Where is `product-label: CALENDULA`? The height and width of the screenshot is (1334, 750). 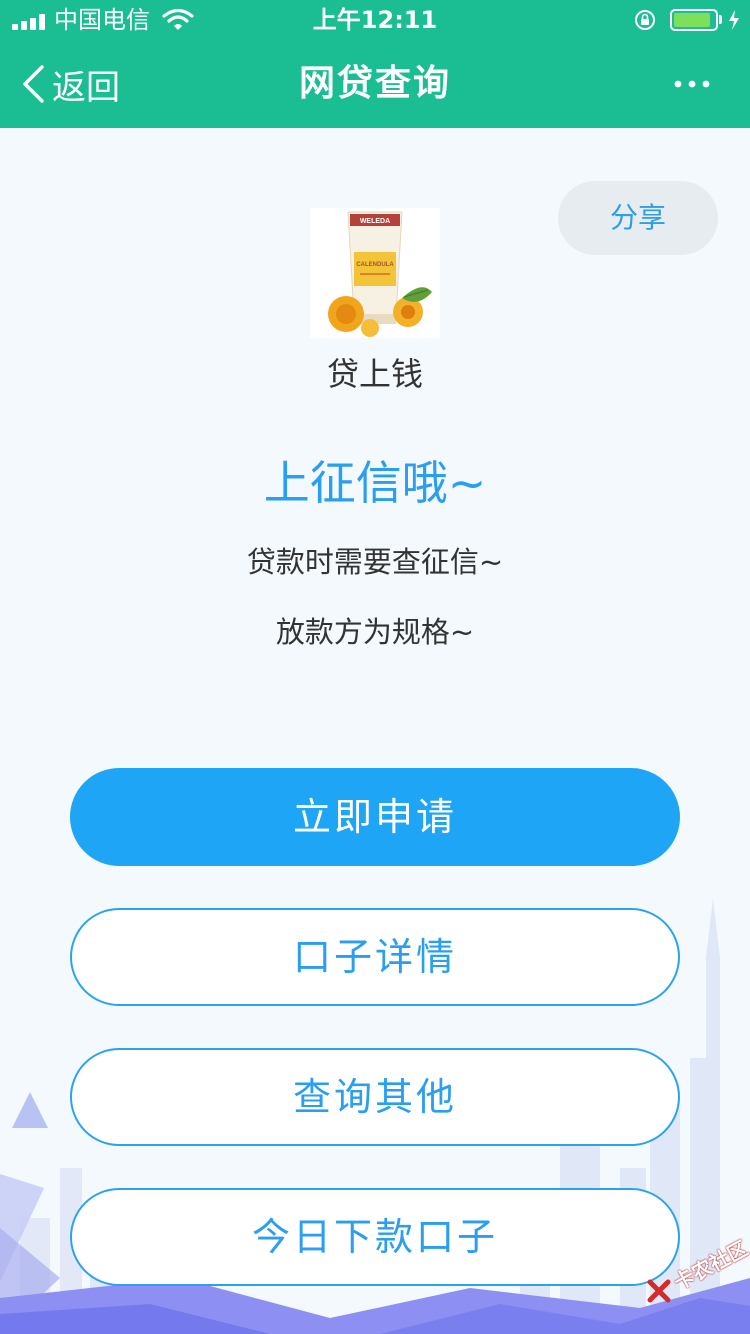 product-label: CALENDULA is located at coordinates (375, 265).